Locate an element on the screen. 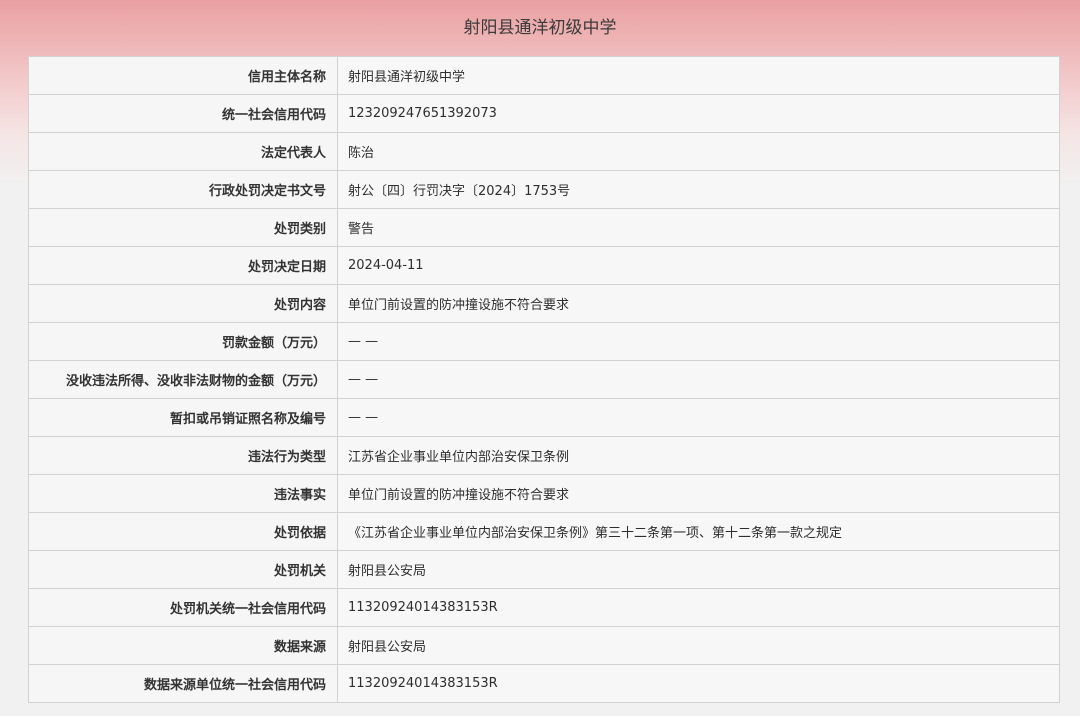  table-row: 处罚内容 单位门前设置的防冲撞设施不符合要求 is located at coordinates (544, 303).